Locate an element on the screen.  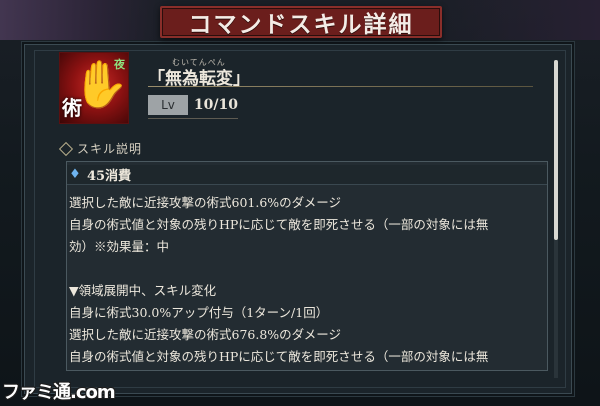
cost-text: 45消費 is located at coordinates (109, 176).